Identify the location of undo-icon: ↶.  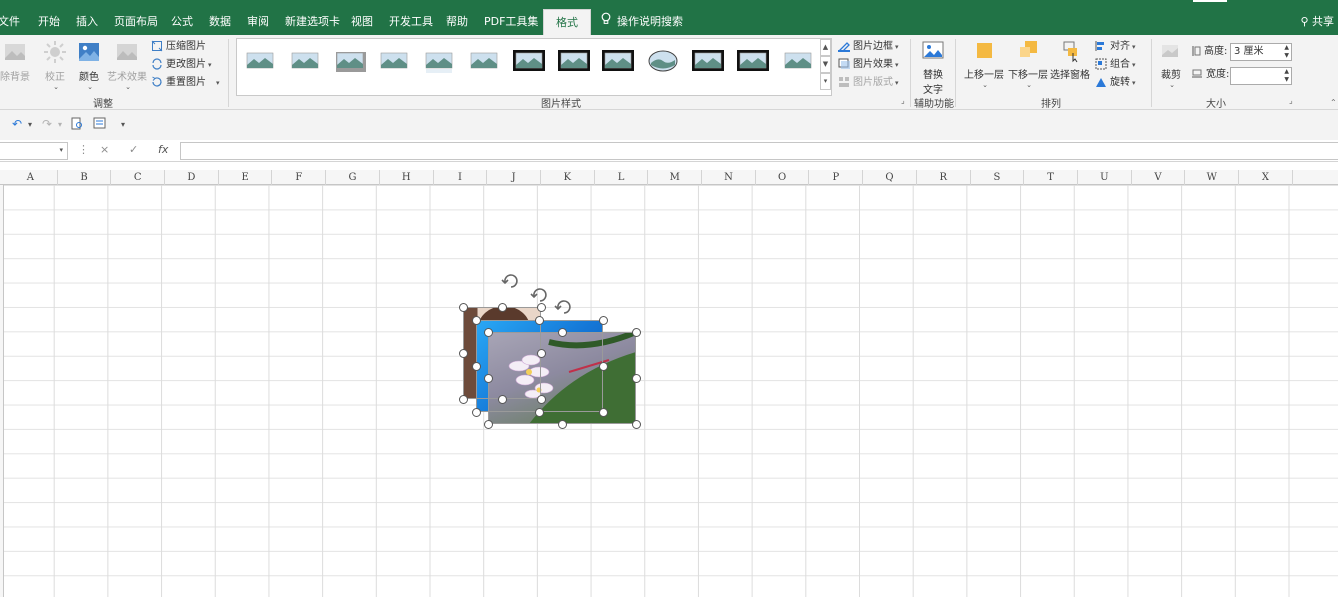
(17, 124).